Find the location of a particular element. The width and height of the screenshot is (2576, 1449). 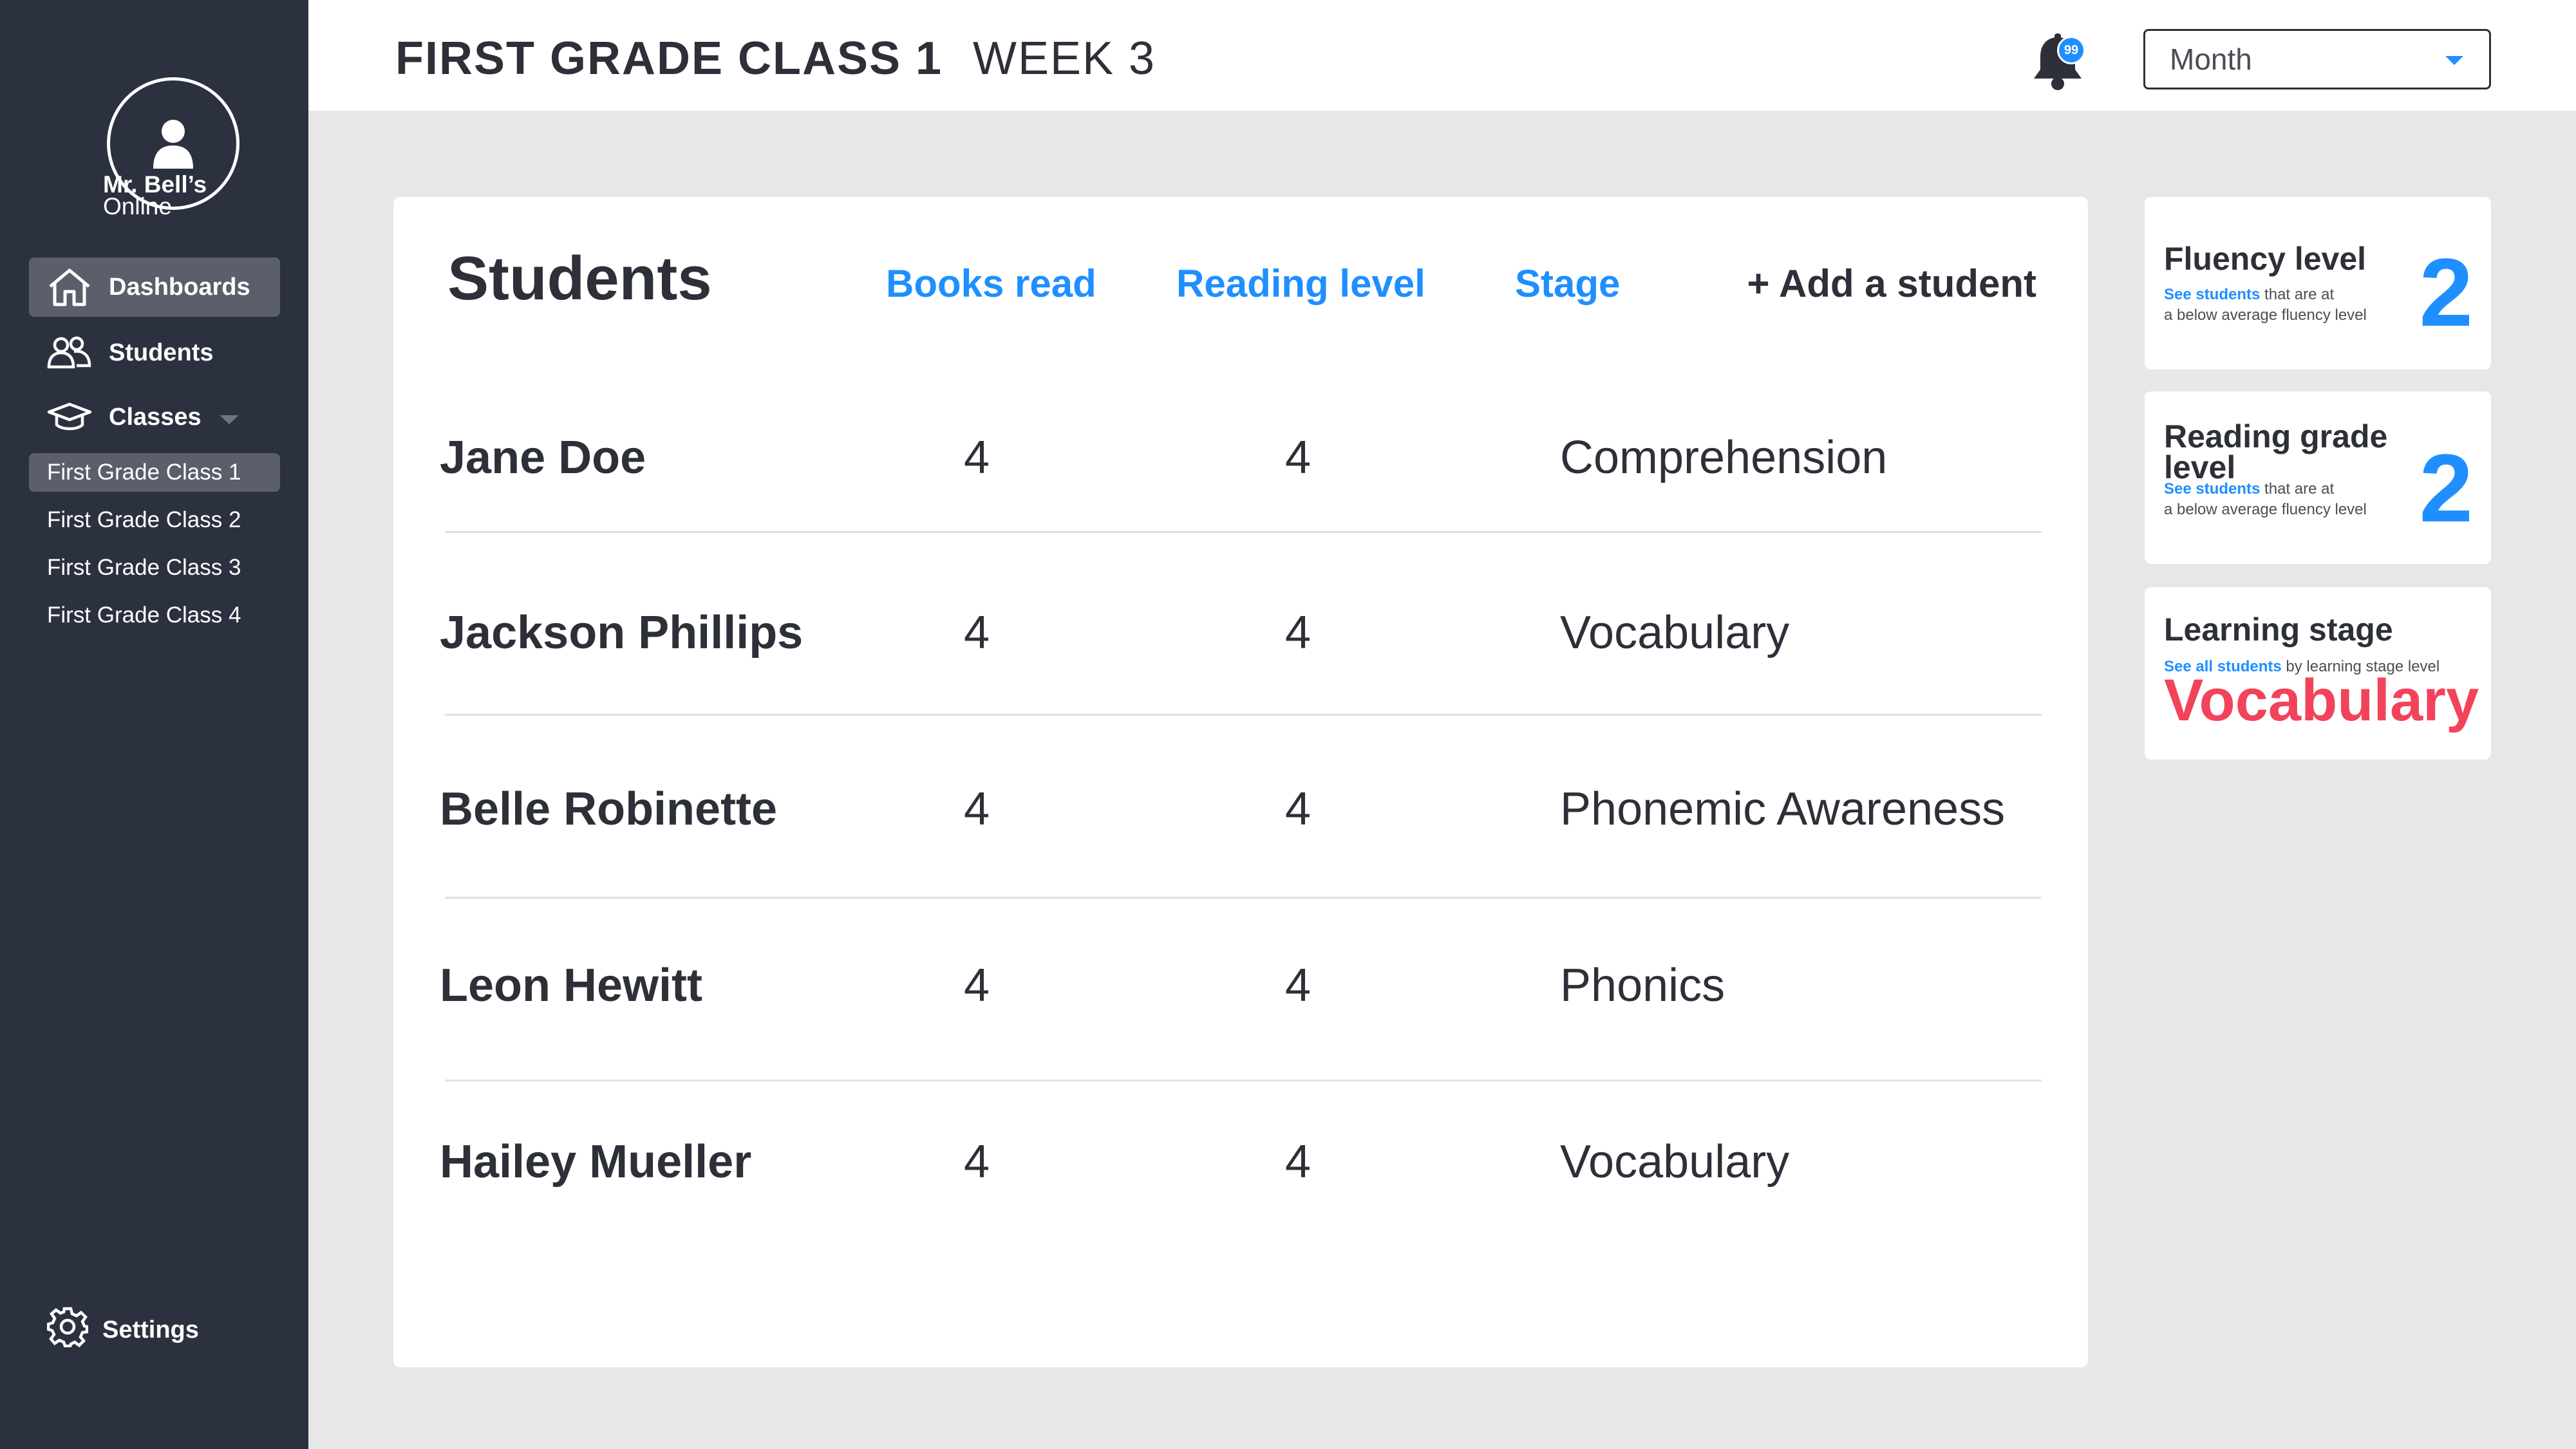

stat-title: Learning stage is located at coordinates (2278, 630).